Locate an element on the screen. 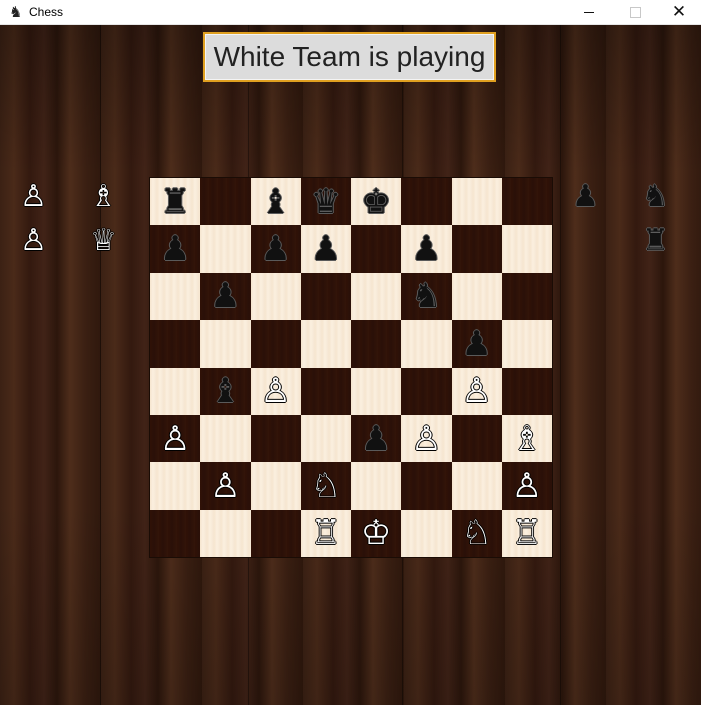 The width and height of the screenshot is (701, 705). square-c4: ♙ is located at coordinates (275, 391).